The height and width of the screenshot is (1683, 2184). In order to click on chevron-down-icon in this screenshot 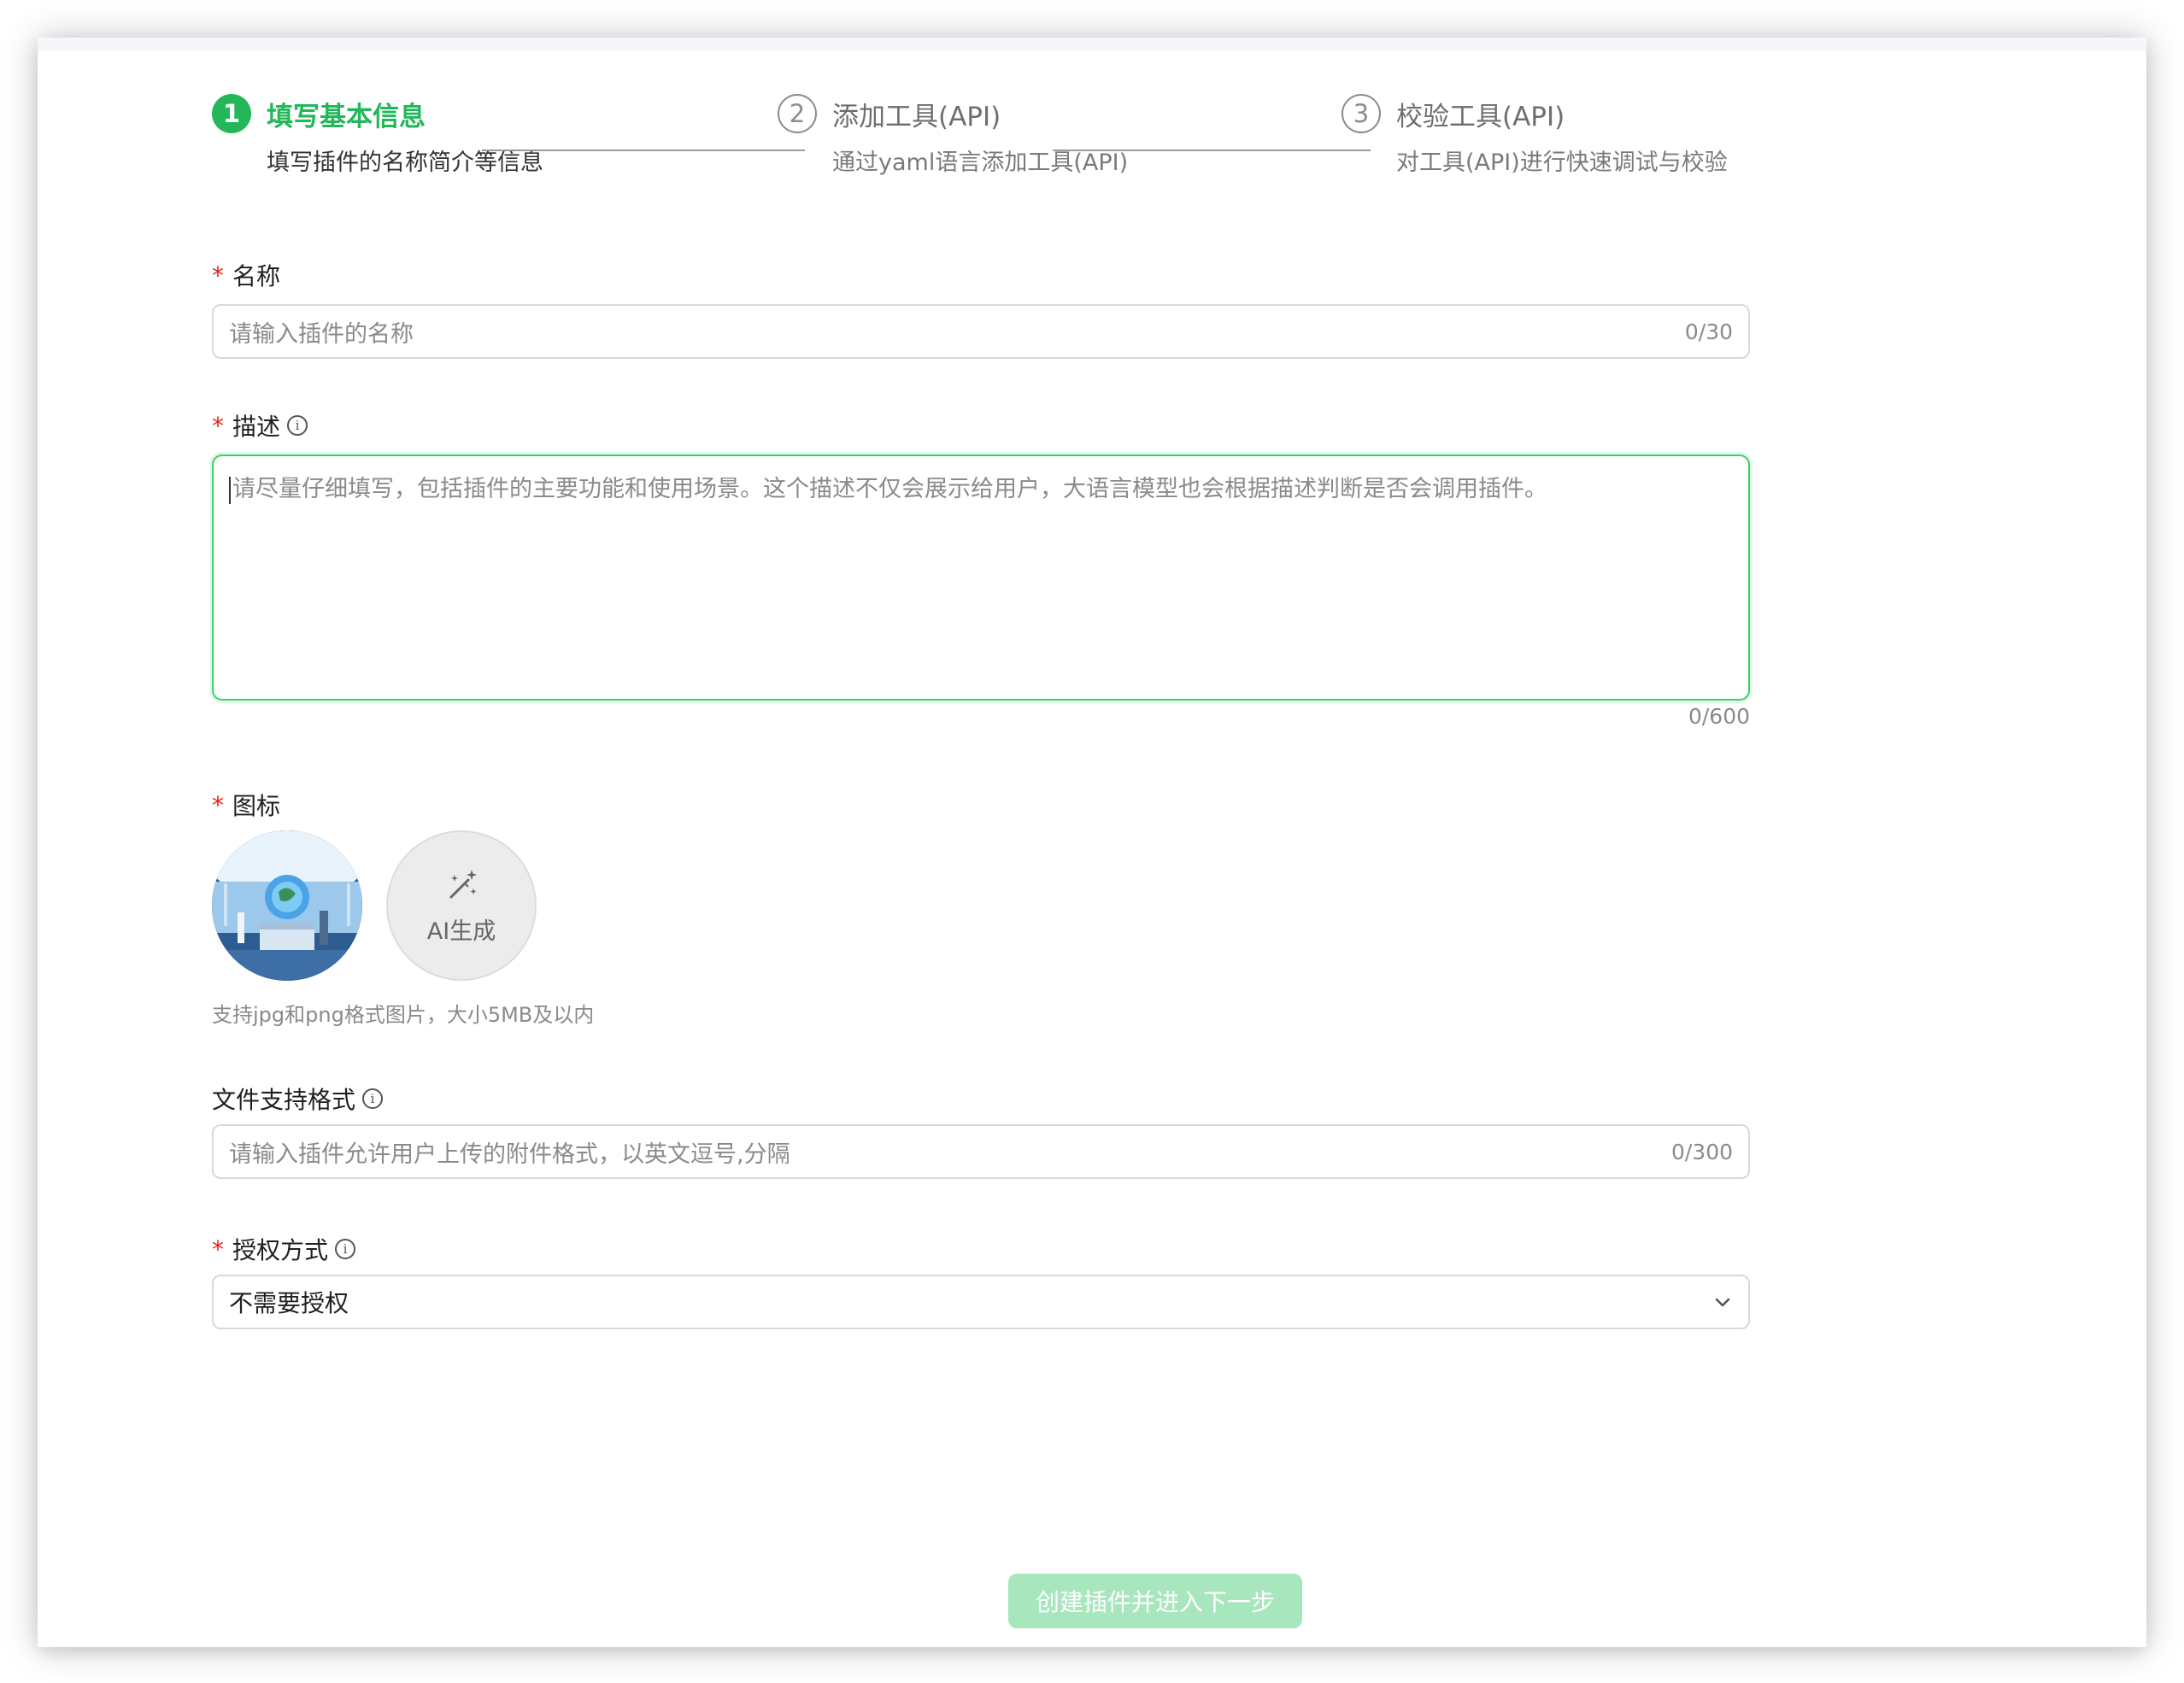, I will do `click(1723, 1302)`.